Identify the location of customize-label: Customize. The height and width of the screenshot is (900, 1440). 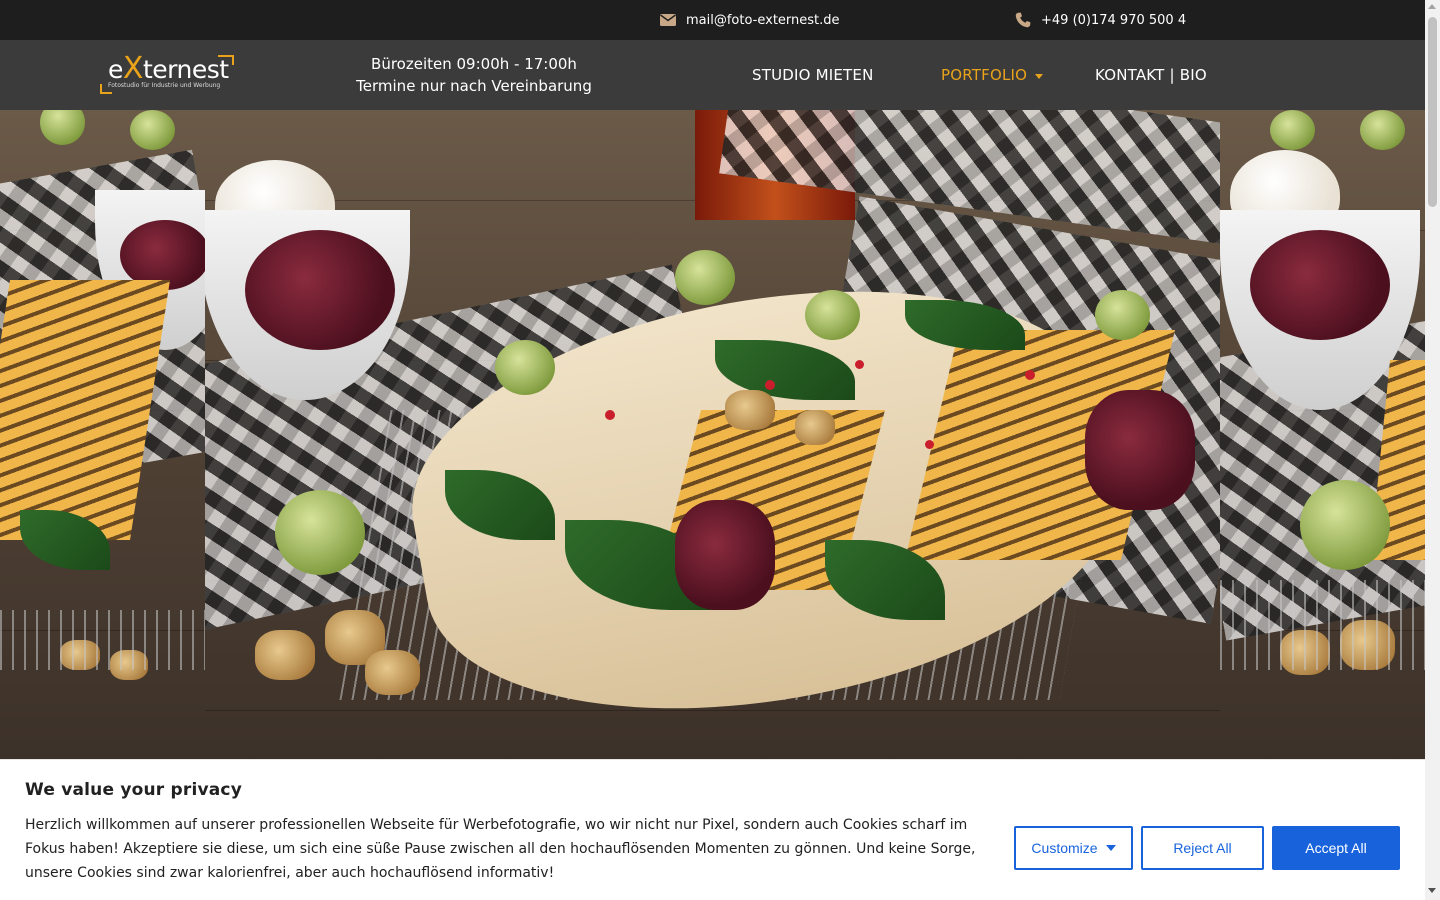
(1064, 848).